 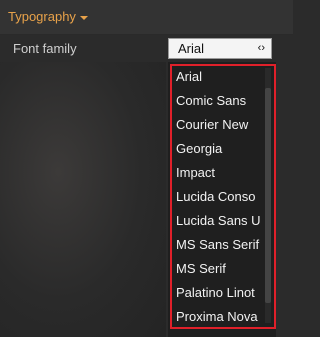 What do you see at coordinates (45, 48) in the screenshot?
I see `font-family-label: Font family` at bounding box center [45, 48].